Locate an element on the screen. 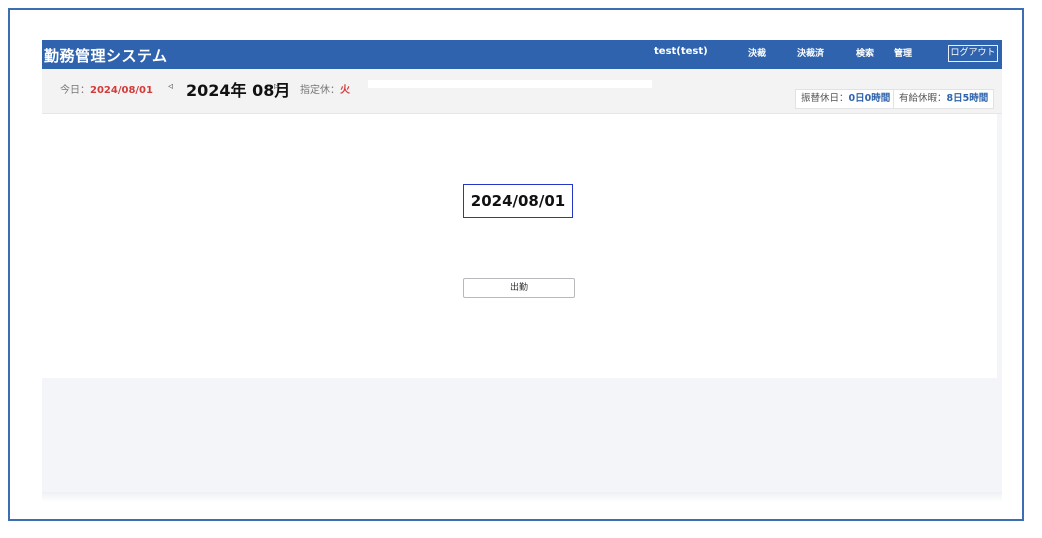 The image size is (1042, 538). nav-search: 検索 is located at coordinates (865, 52).